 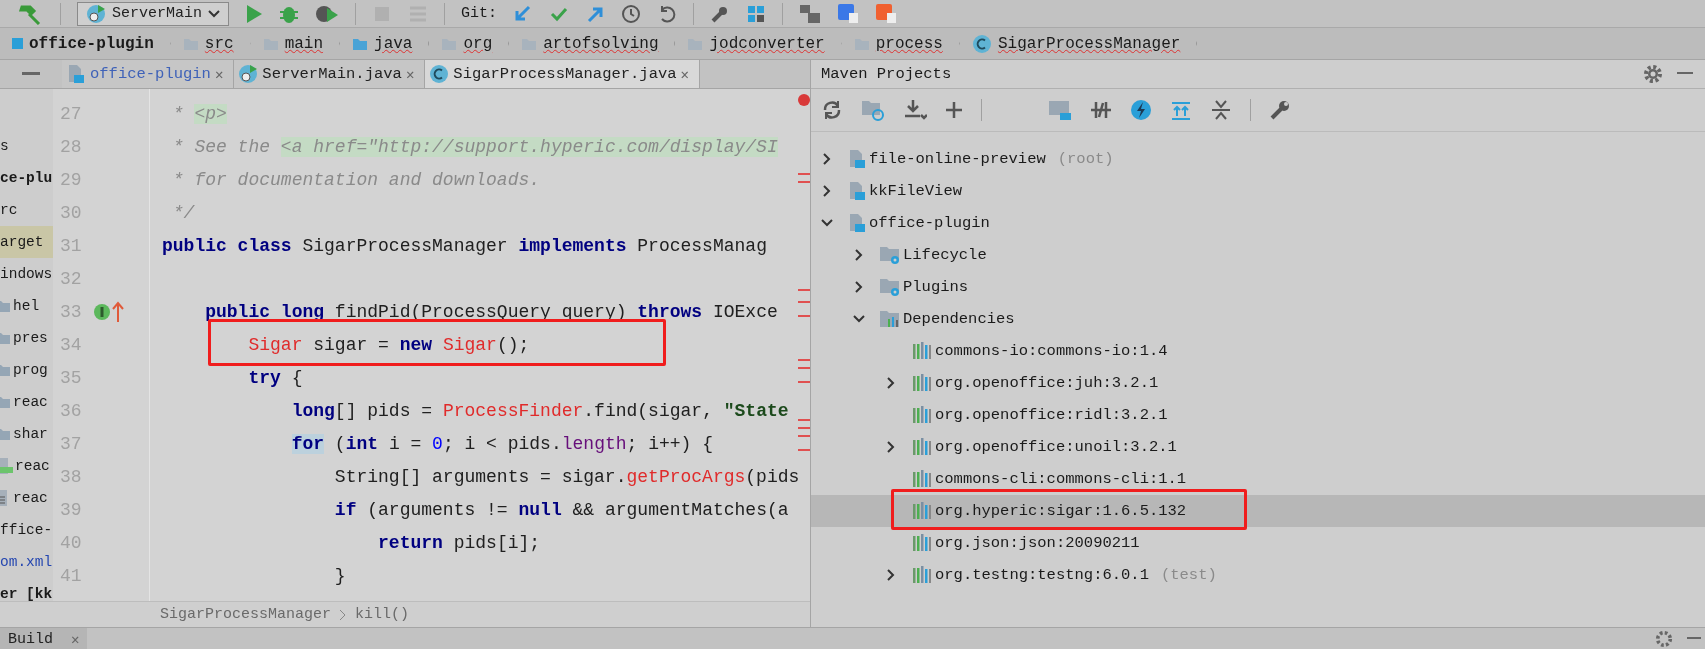 What do you see at coordinates (30, 370) in the screenshot?
I see `project-tree-item: prog` at bounding box center [30, 370].